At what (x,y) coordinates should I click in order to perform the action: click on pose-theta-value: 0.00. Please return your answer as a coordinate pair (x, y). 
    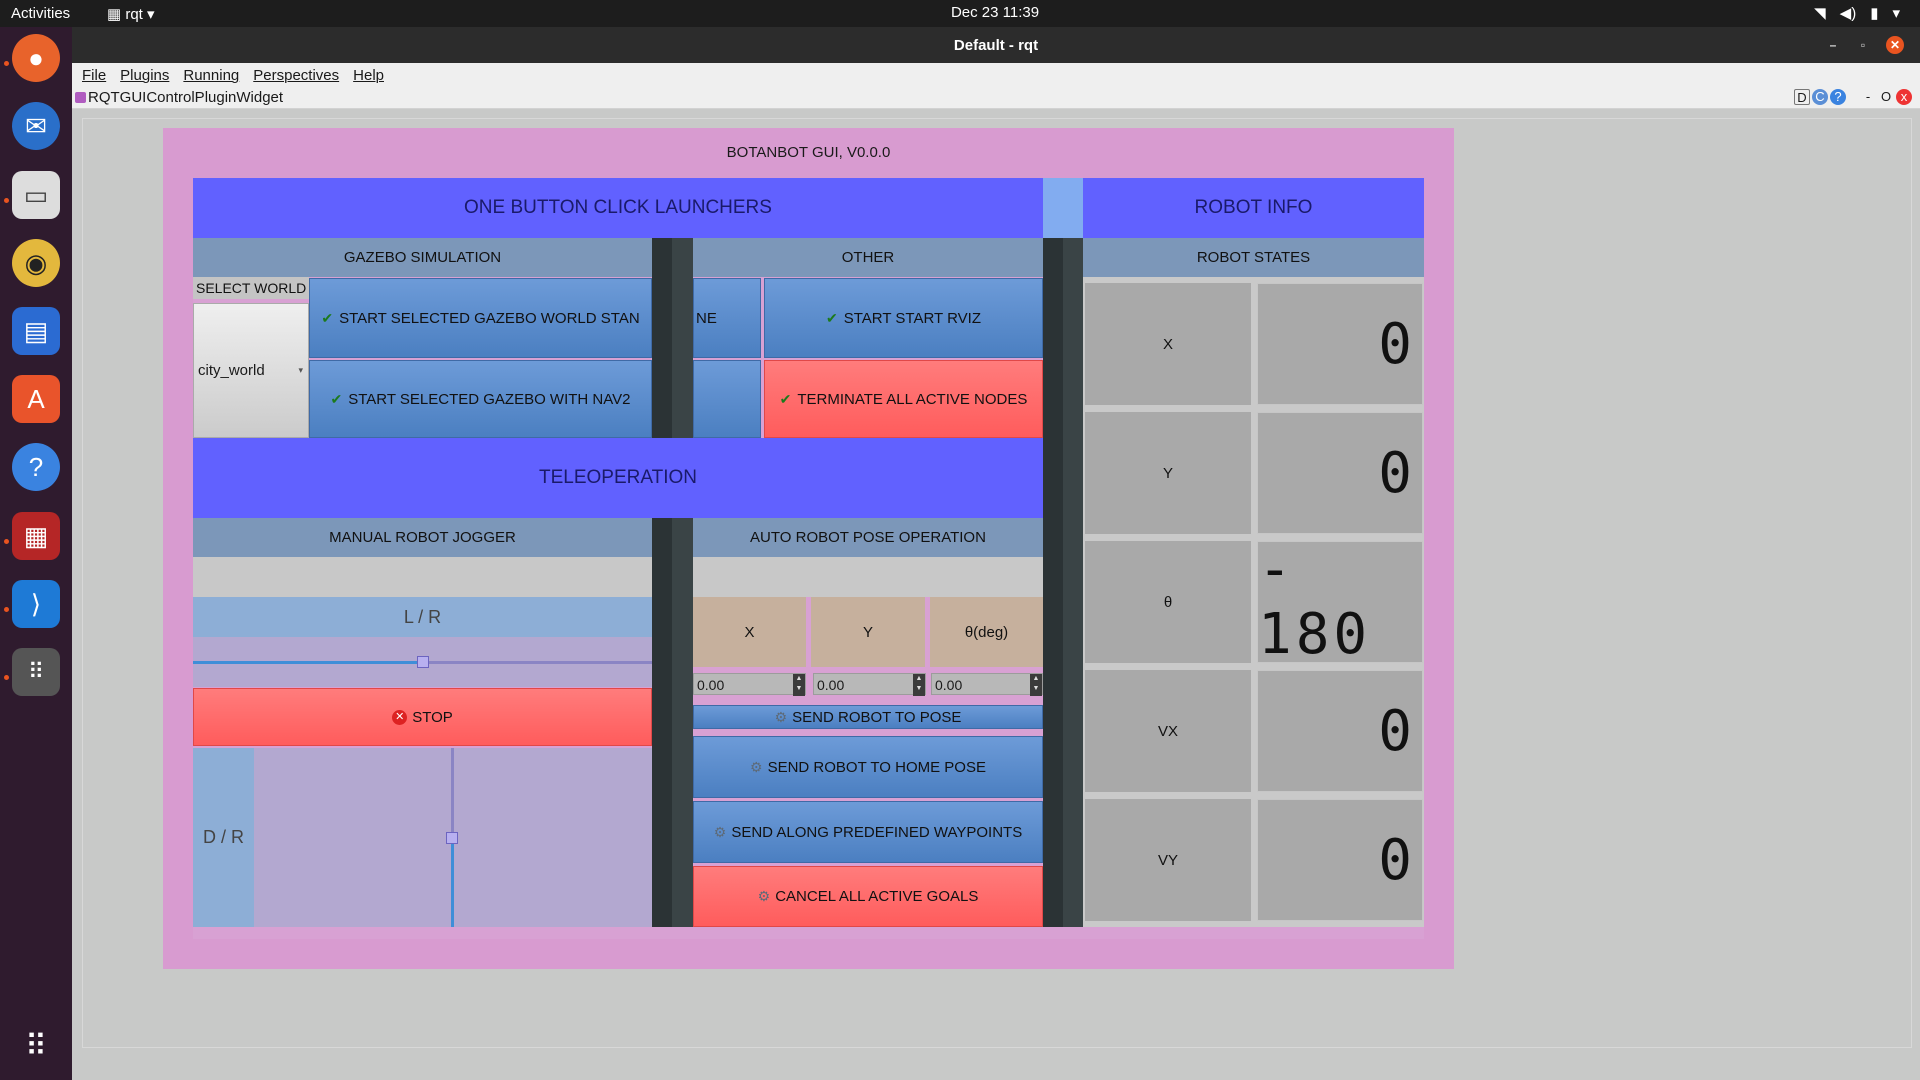
    Looking at the image, I should click on (949, 685).